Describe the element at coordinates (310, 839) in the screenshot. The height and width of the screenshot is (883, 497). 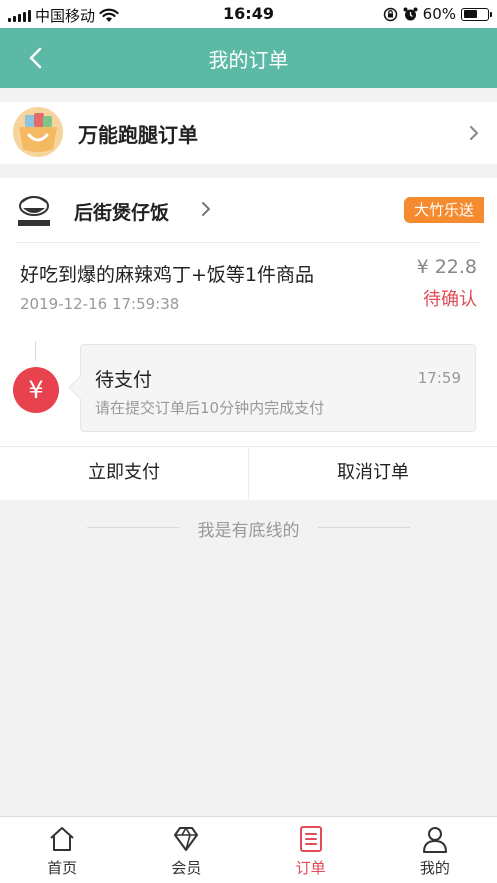
I see `order-list-icon` at that location.